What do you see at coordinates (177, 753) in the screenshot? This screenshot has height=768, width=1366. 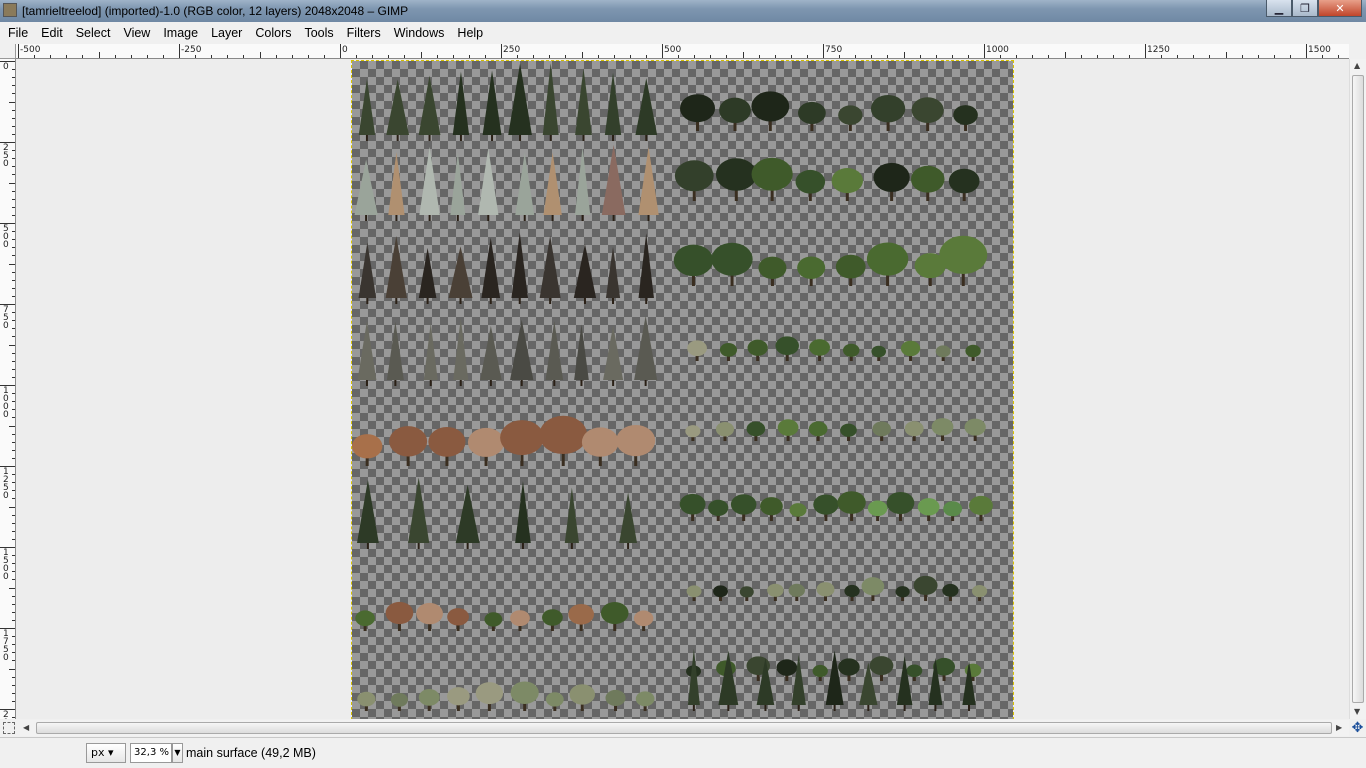 I see `zoom-dropdown-icon: ▼` at bounding box center [177, 753].